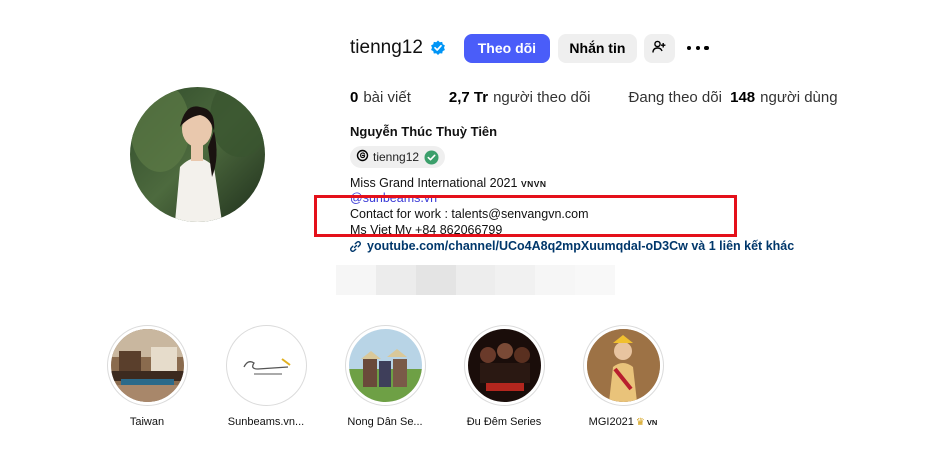 The width and height of the screenshot is (934, 453). I want to click on follow-button: Theo dõi, so click(506, 48).